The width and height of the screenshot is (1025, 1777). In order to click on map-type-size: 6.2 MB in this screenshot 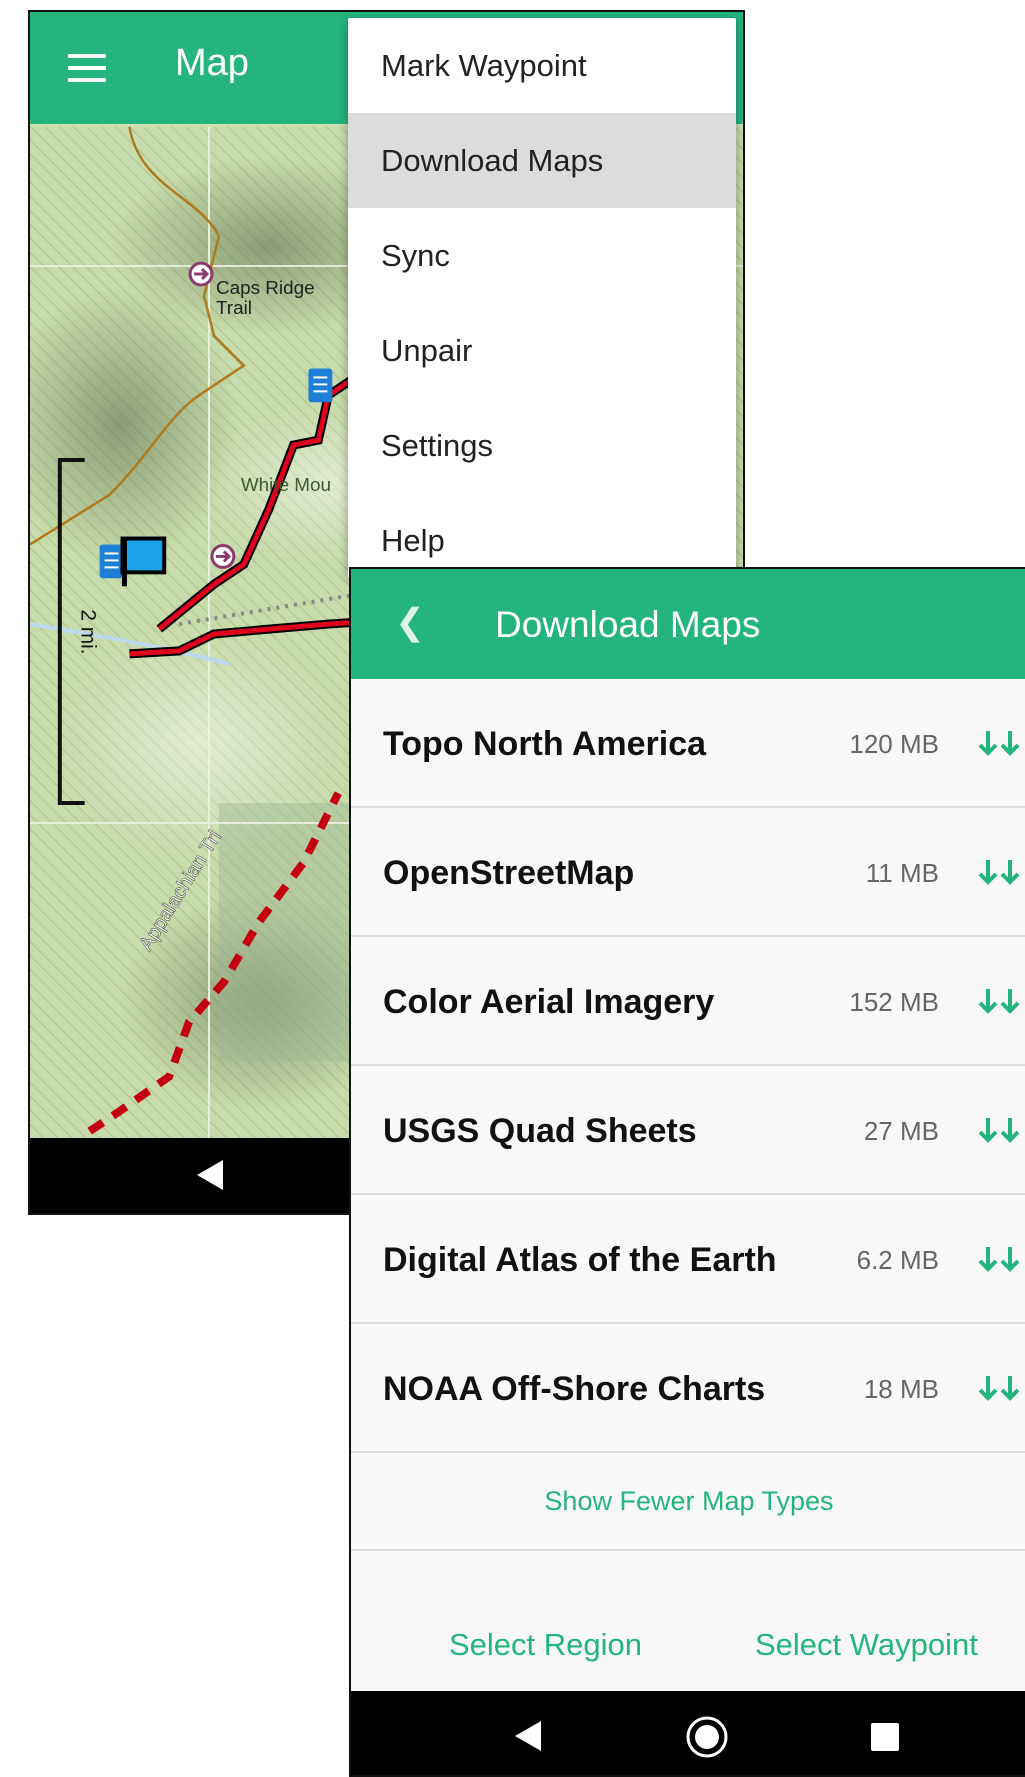, I will do `click(897, 1260)`.